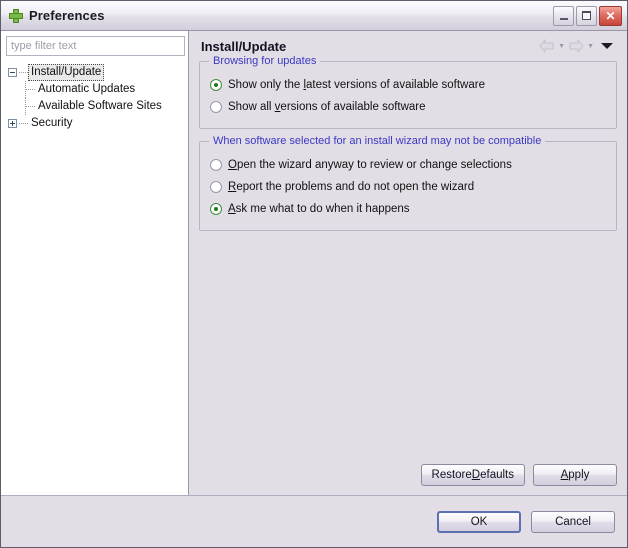  Describe the element at coordinates (232, 165) in the screenshot. I see `radio-label-mnemonic: O` at that location.